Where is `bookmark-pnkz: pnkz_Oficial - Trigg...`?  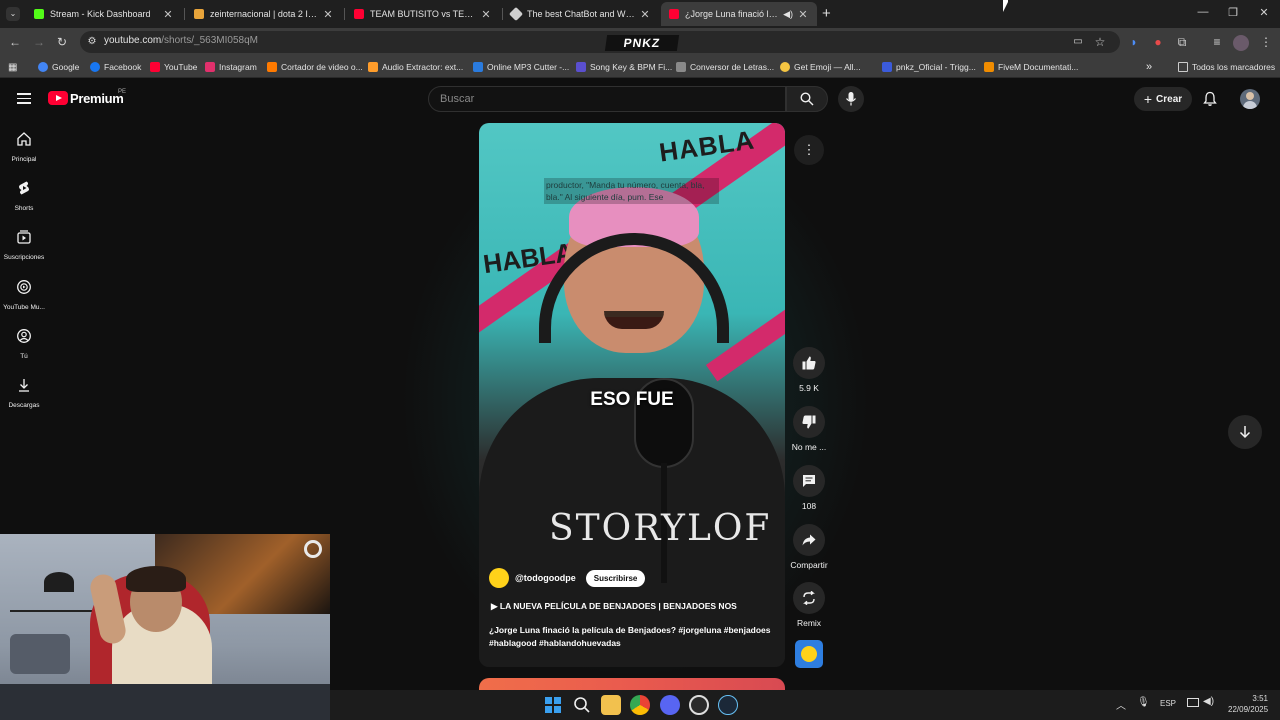
bookmark-pnkz: pnkz_Oficial - Trigg... is located at coordinates (929, 67).